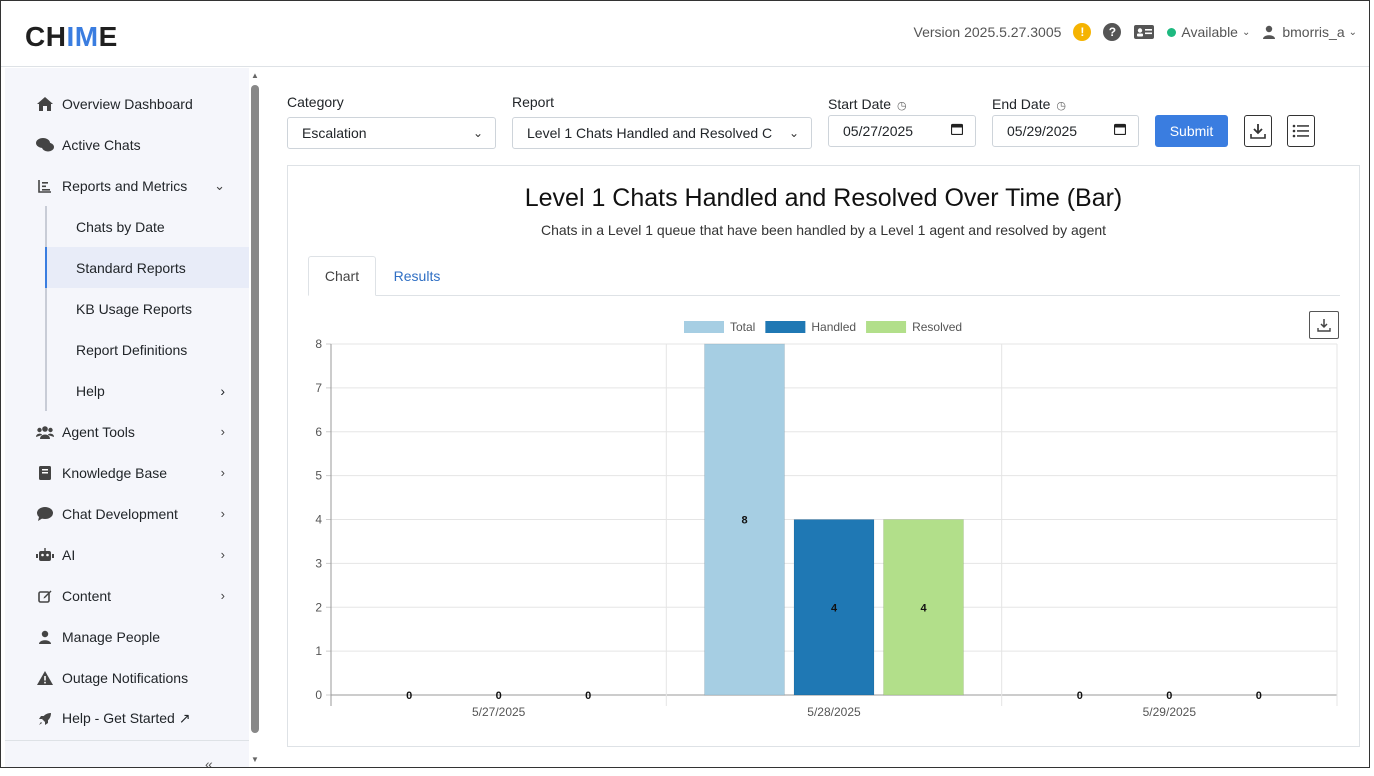 The height and width of the screenshot is (776, 1374). What do you see at coordinates (1065, 131) in the screenshot?
I see `end-date-input: 05/29/2025` at bounding box center [1065, 131].